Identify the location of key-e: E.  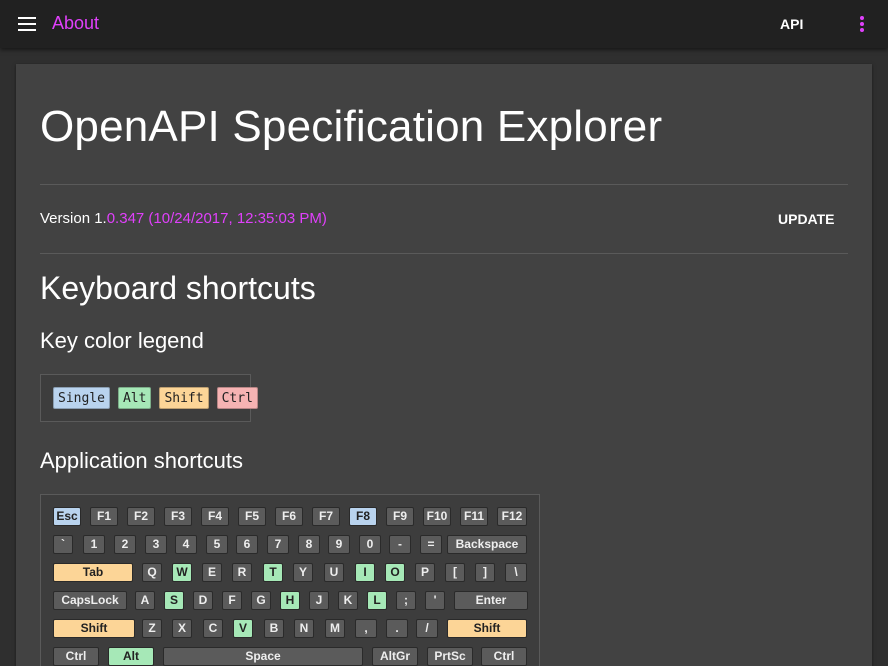
(212, 572).